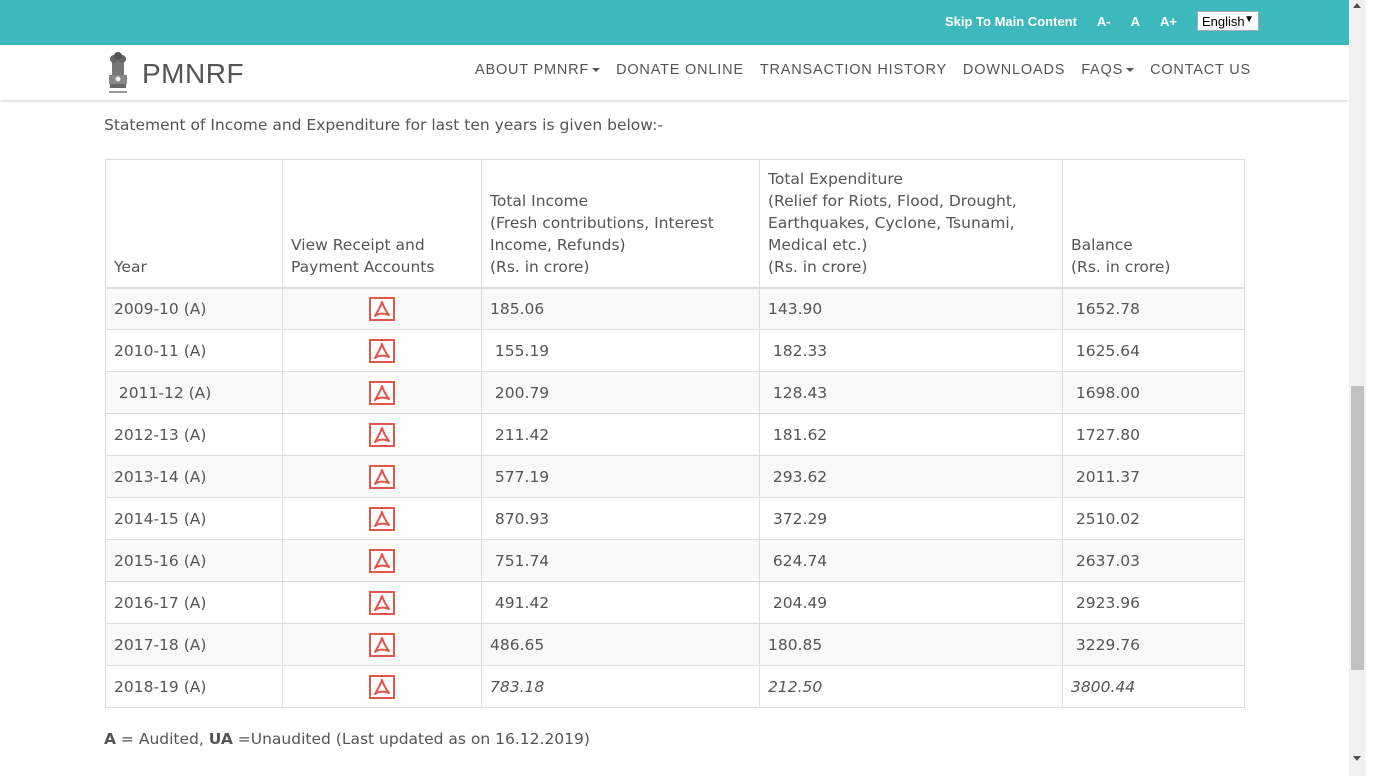  I want to click on font-normal-button: A, so click(1135, 21).